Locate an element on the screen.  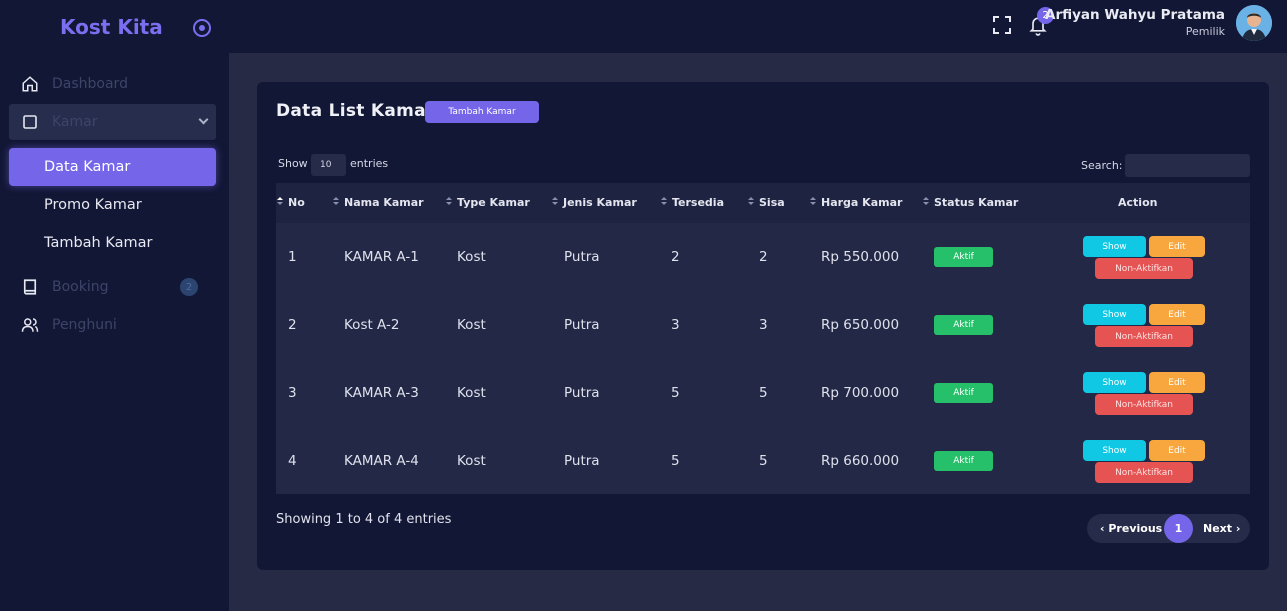
cell-nama-kamar: KAMAR A-1 is located at coordinates (381, 257).